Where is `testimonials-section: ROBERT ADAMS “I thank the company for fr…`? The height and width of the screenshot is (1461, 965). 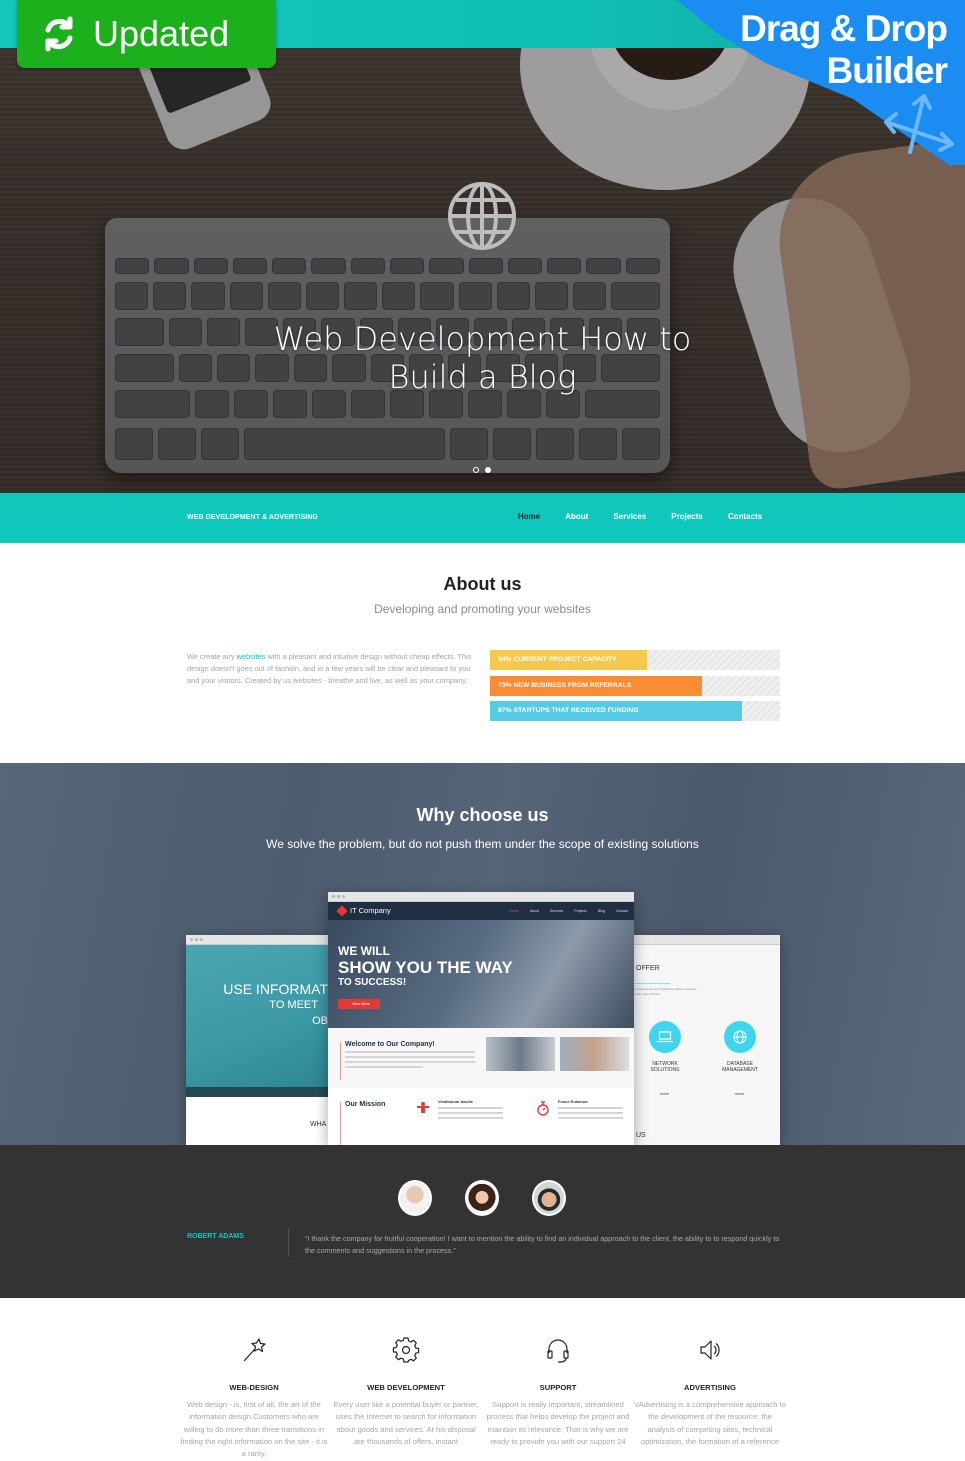 testimonials-section: ROBERT ADAMS “I thank the company for fr… is located at coordinates (482, 1221).